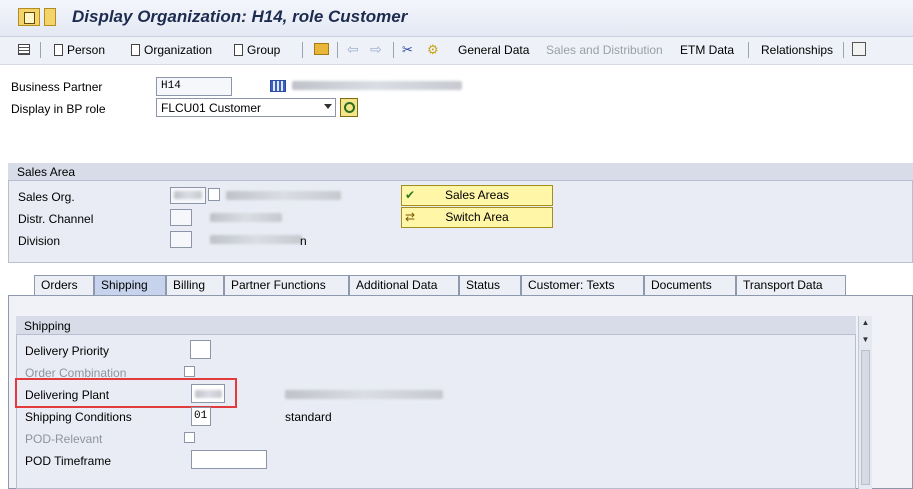 The height and width of the screenshot is (489, 913). I want to click on shipping-conditions-desc: standard, so click(308, 417).